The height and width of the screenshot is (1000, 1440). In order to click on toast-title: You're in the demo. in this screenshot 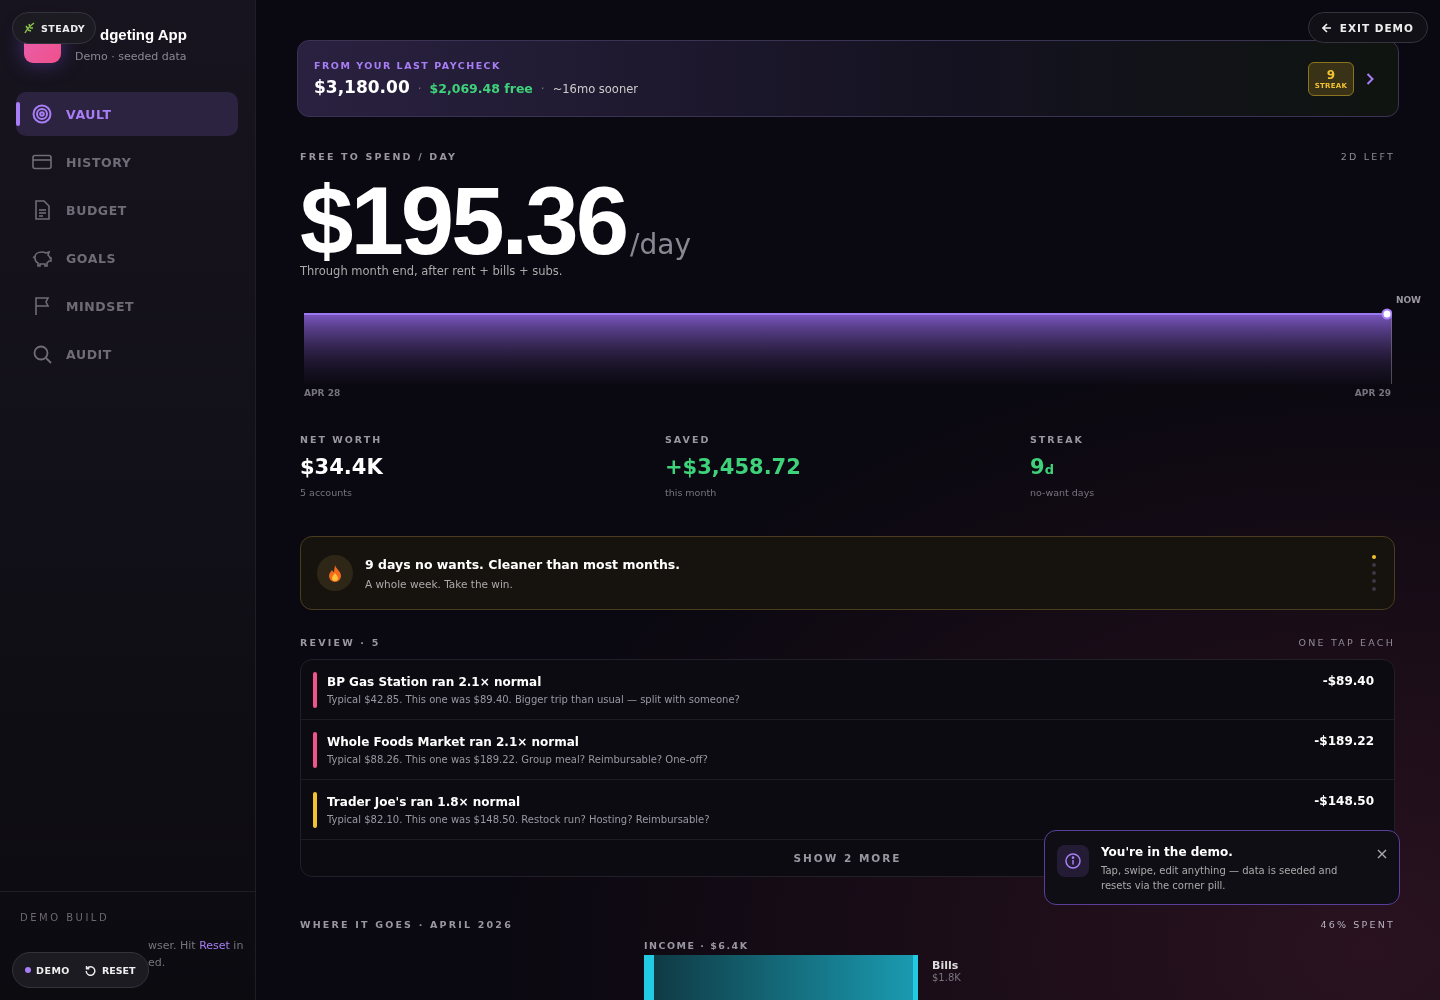, I will do `click(1167, 852)`.